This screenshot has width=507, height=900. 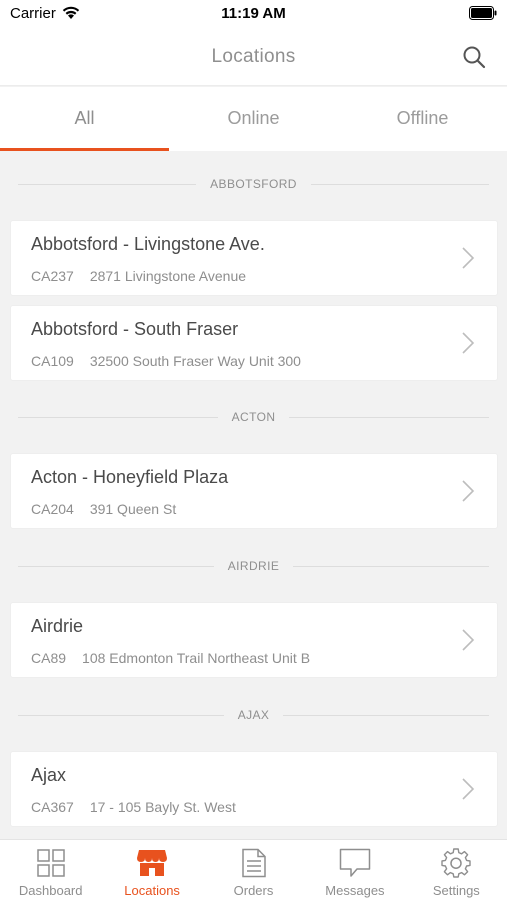 I want to click on tab-bar-messages: Messages, so click(x=354, y=870).